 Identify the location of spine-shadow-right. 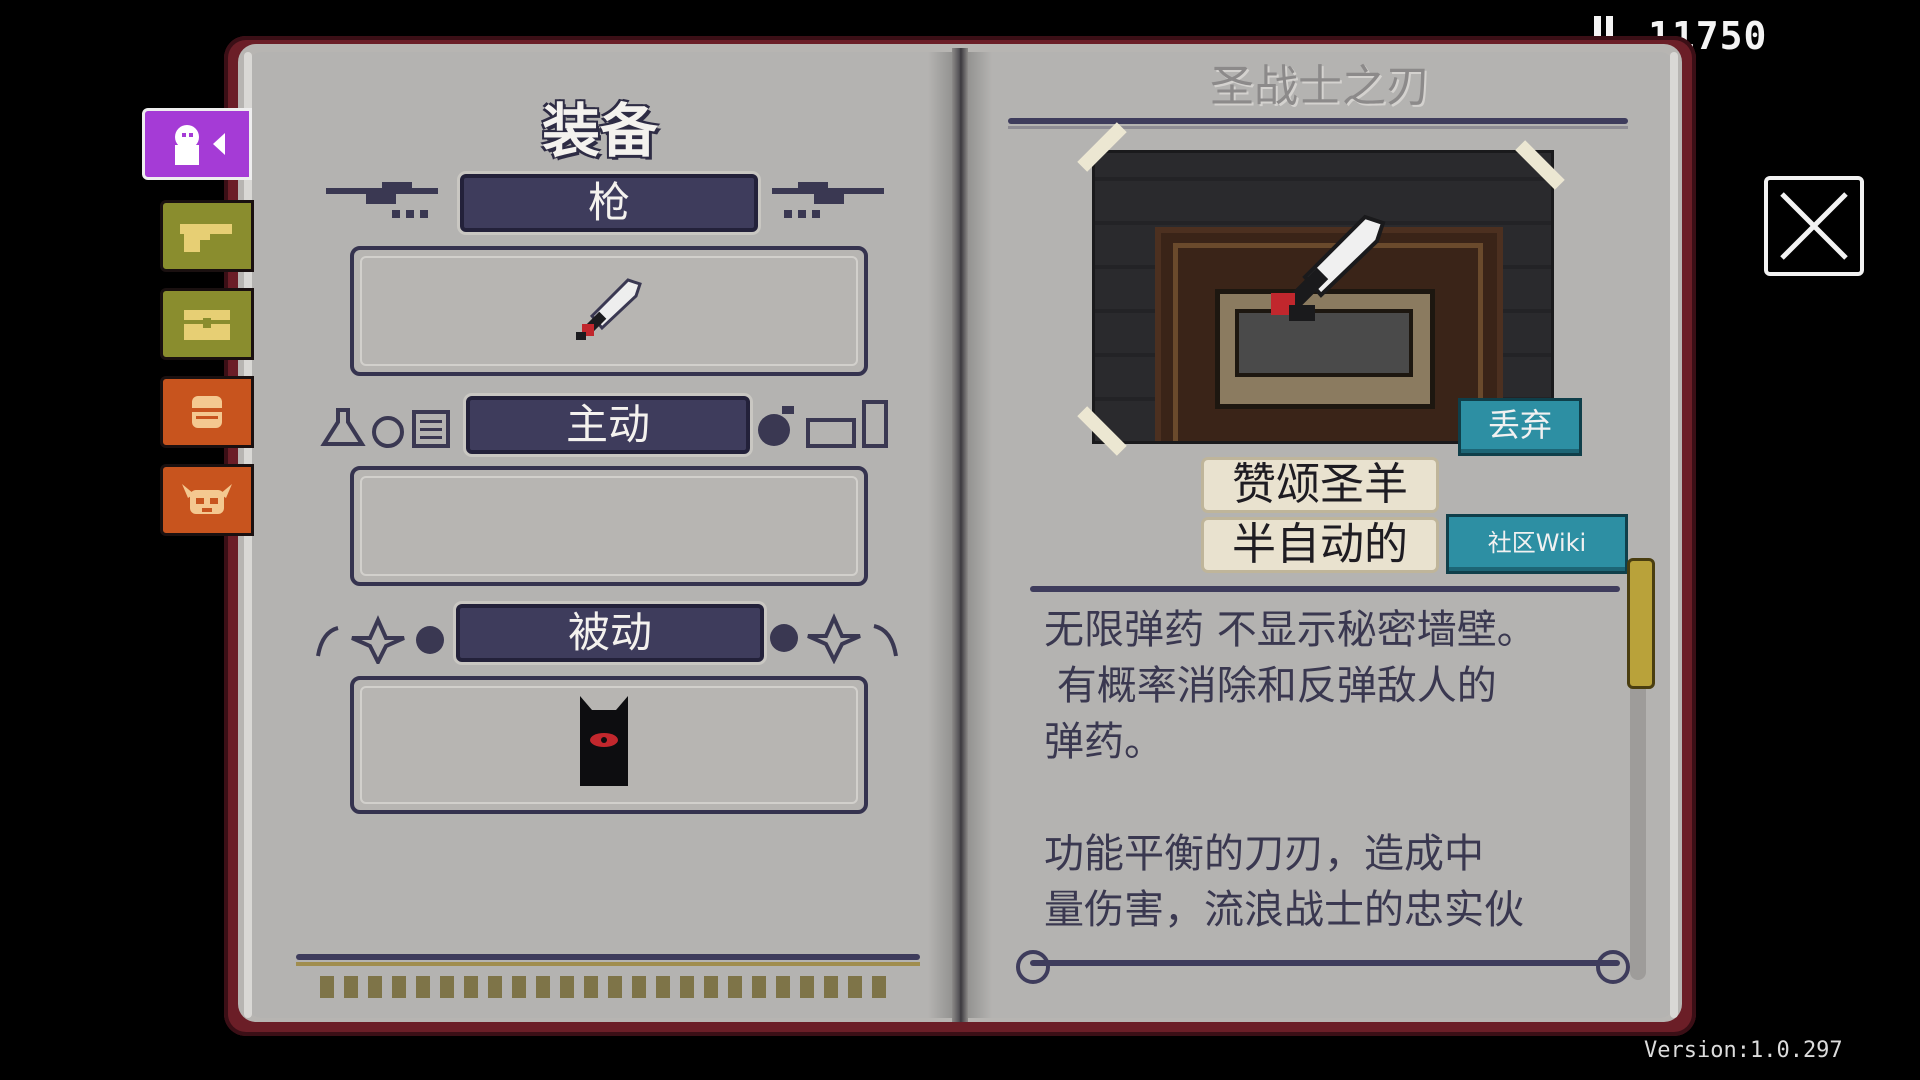
(980, 535).